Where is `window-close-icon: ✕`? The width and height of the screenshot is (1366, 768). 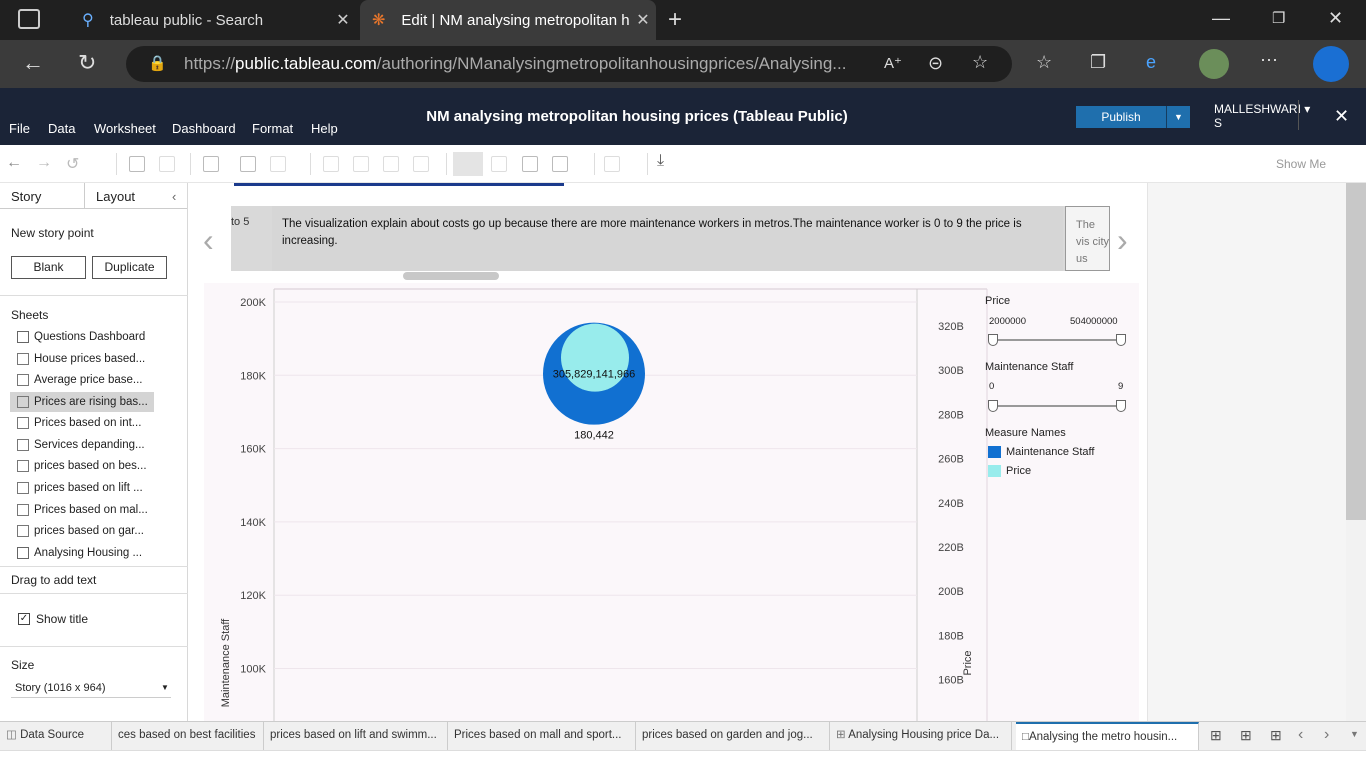
window-close-icon: ✕ is located at coordinates (1335, 18).